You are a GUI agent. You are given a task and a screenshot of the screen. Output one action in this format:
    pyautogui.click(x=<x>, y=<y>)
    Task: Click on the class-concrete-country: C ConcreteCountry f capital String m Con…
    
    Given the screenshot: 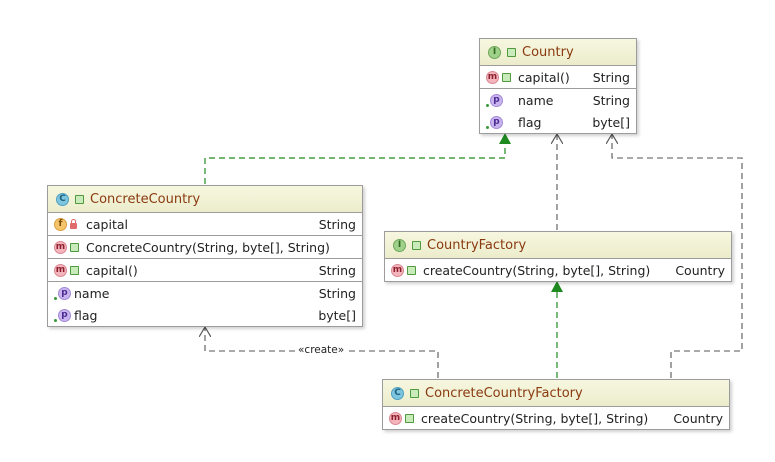 What is the action you would take?
    pyautogui.click(x=205, y=256)
    